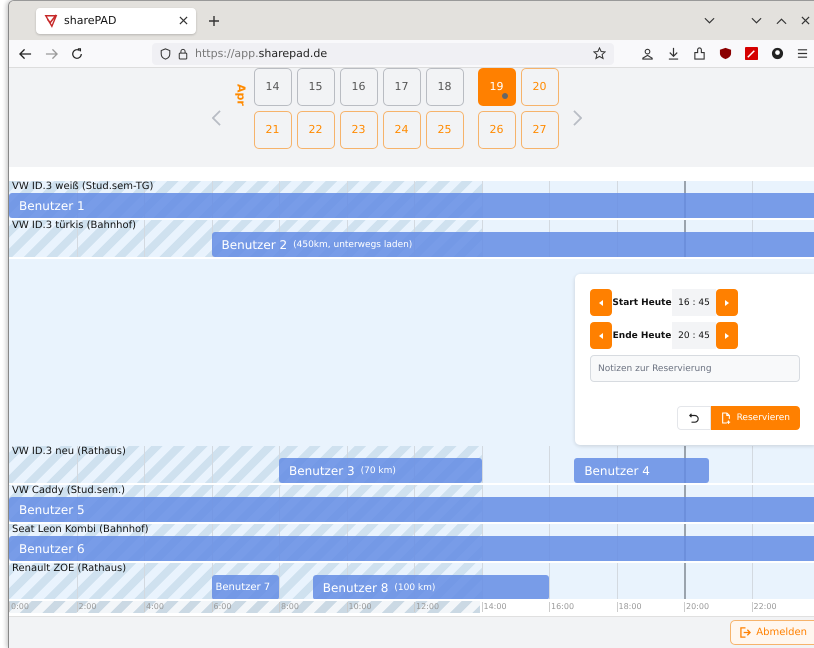 Image resolution: width=814 pixels, height=648 pixels. Describe the element at coordinates (699, 53) in the screenshot. I see `extensions-icon` at that location.